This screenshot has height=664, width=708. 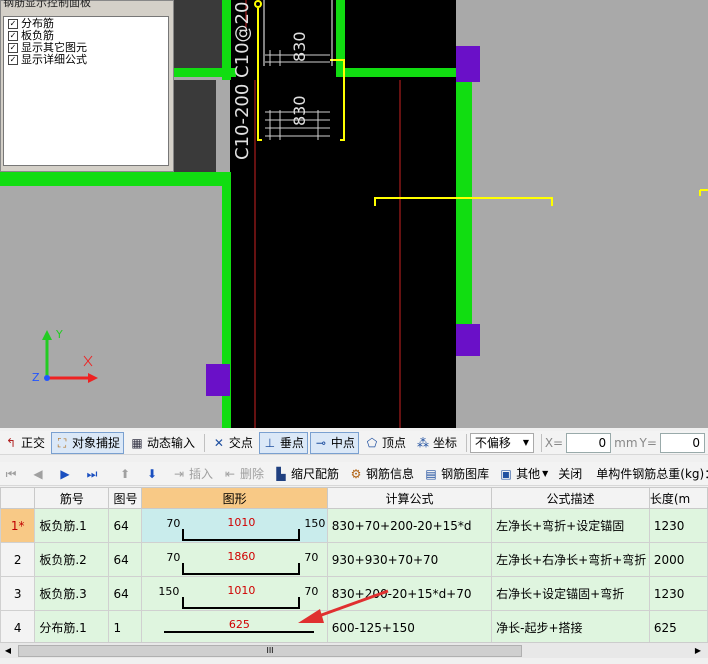 What do you see at coordinates (36, 377) in the screenshot?
I see `axis-z-label: Z` at bounding box center [36, 377].